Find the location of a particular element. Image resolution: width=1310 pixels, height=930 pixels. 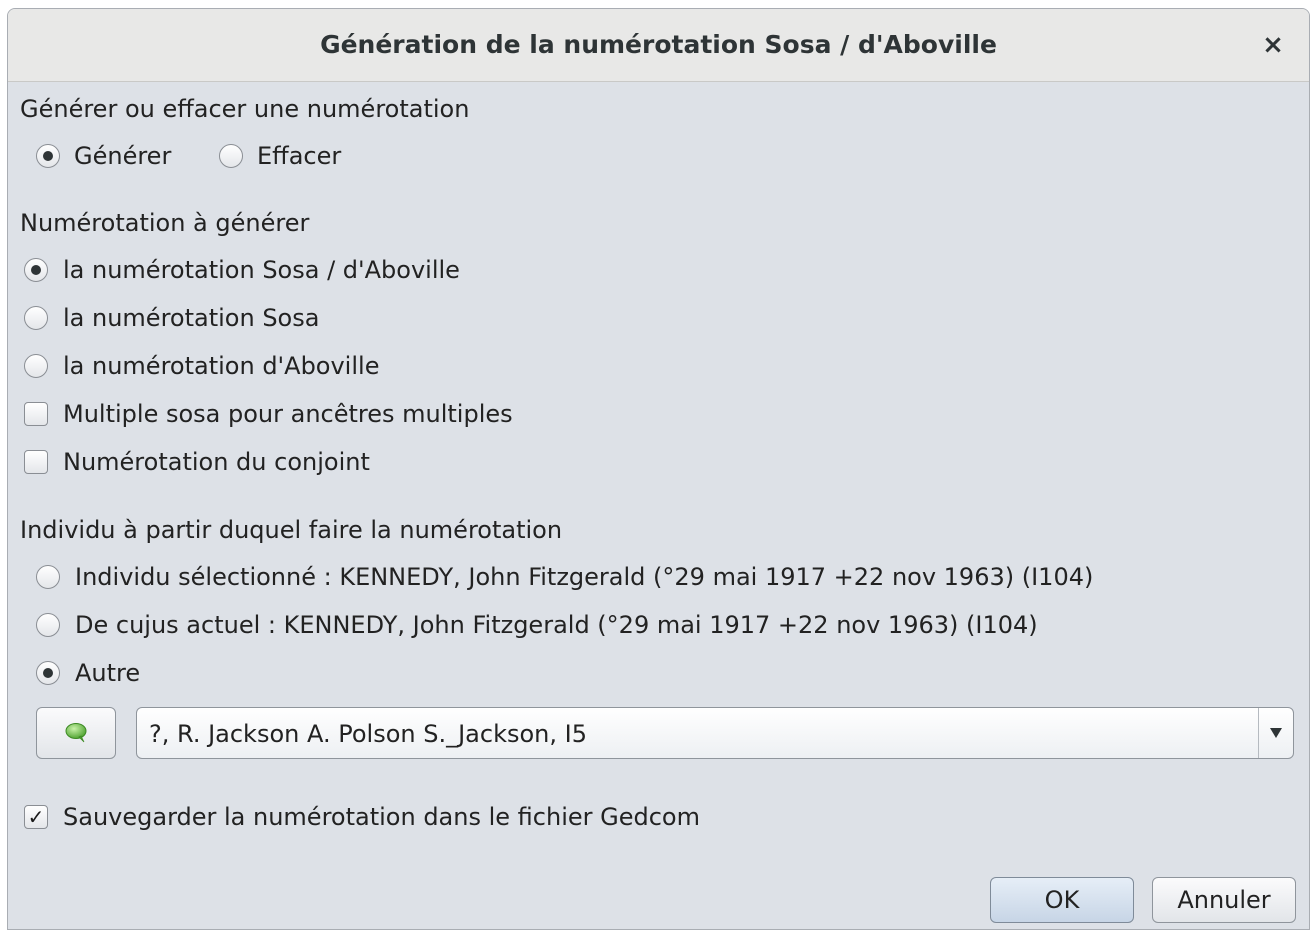

radio-aboville: la numérotation d'Aboville is located at coordinates (201, 366).